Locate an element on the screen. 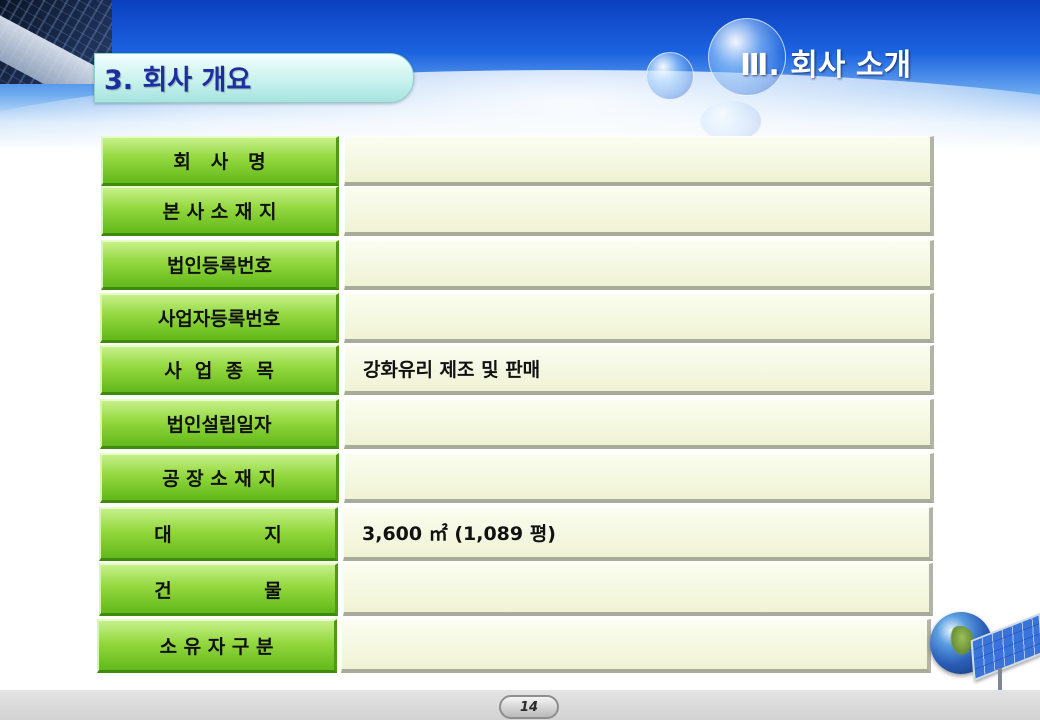 This screenshot has width=1040, height=720. row-label: 법인설립일자 is located at coordinates (219, 424).